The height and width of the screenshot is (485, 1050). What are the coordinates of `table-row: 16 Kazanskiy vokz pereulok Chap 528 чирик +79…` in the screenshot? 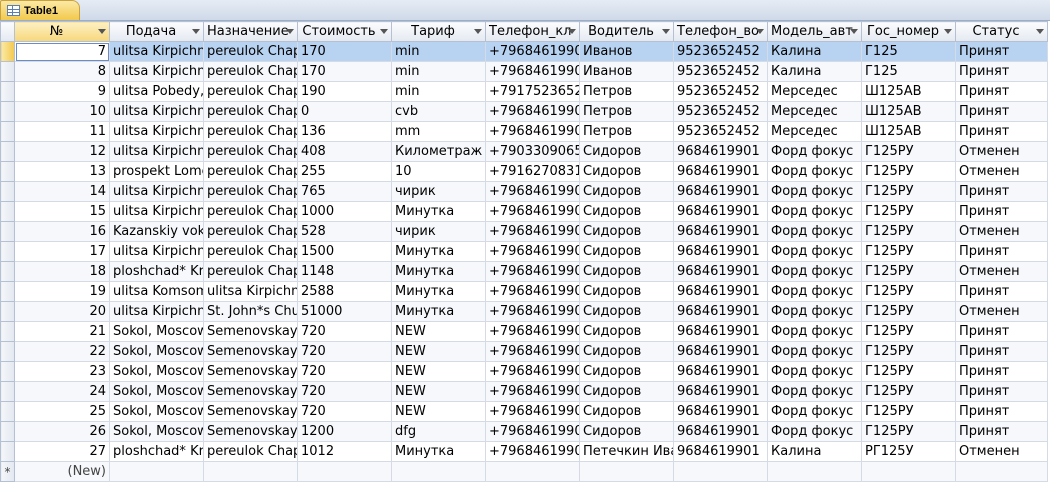 It's located at (524, 231).